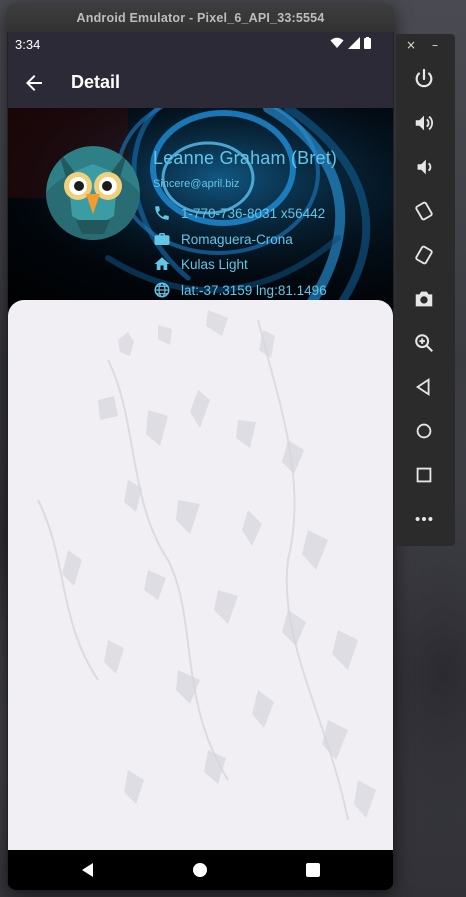 Image resolution: width=466 pixels, height=897 pixels. I want to click on street-row: Kulas Light, so click(200, 264).